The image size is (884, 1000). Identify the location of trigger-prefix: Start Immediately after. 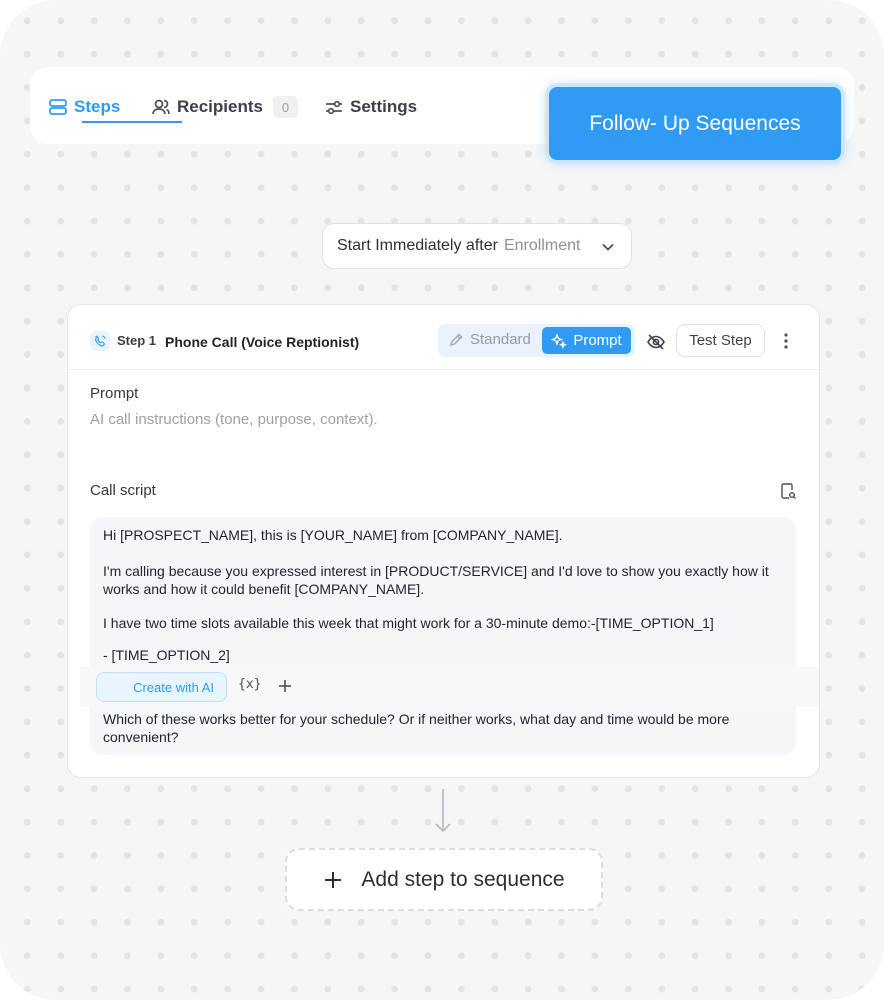
(417, 245).